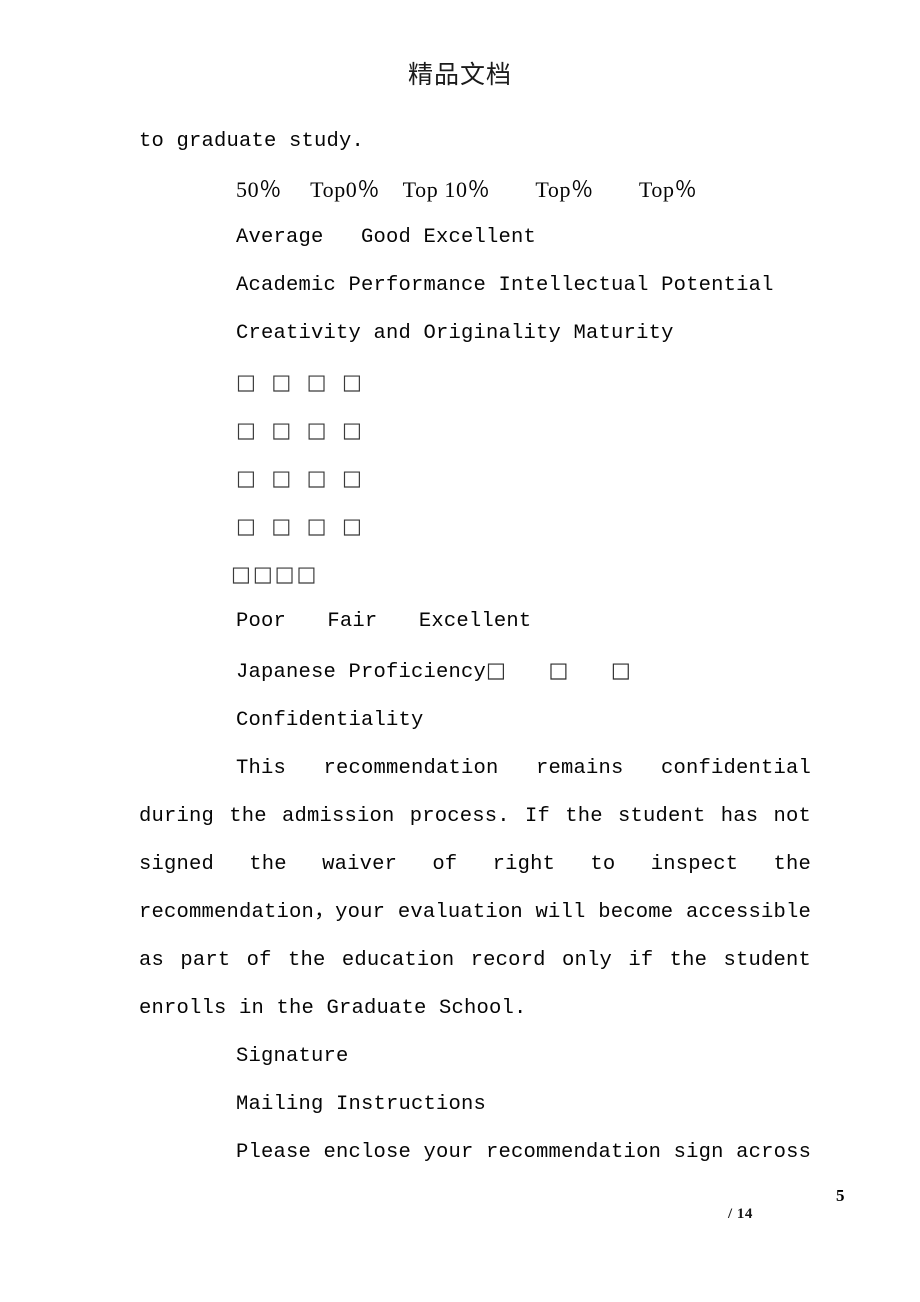 The image size is (920, 1302). I want to click on japanese-proficiency-checkboxes: □ □ □, so click(558, 670).